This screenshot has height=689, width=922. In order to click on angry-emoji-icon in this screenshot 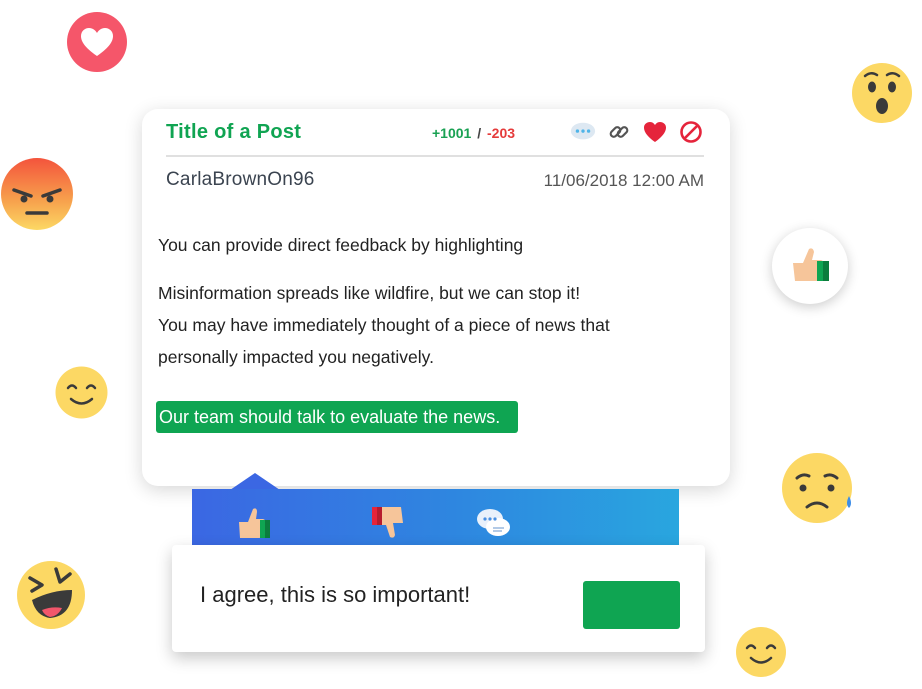, I will do `click(37, 194)`.